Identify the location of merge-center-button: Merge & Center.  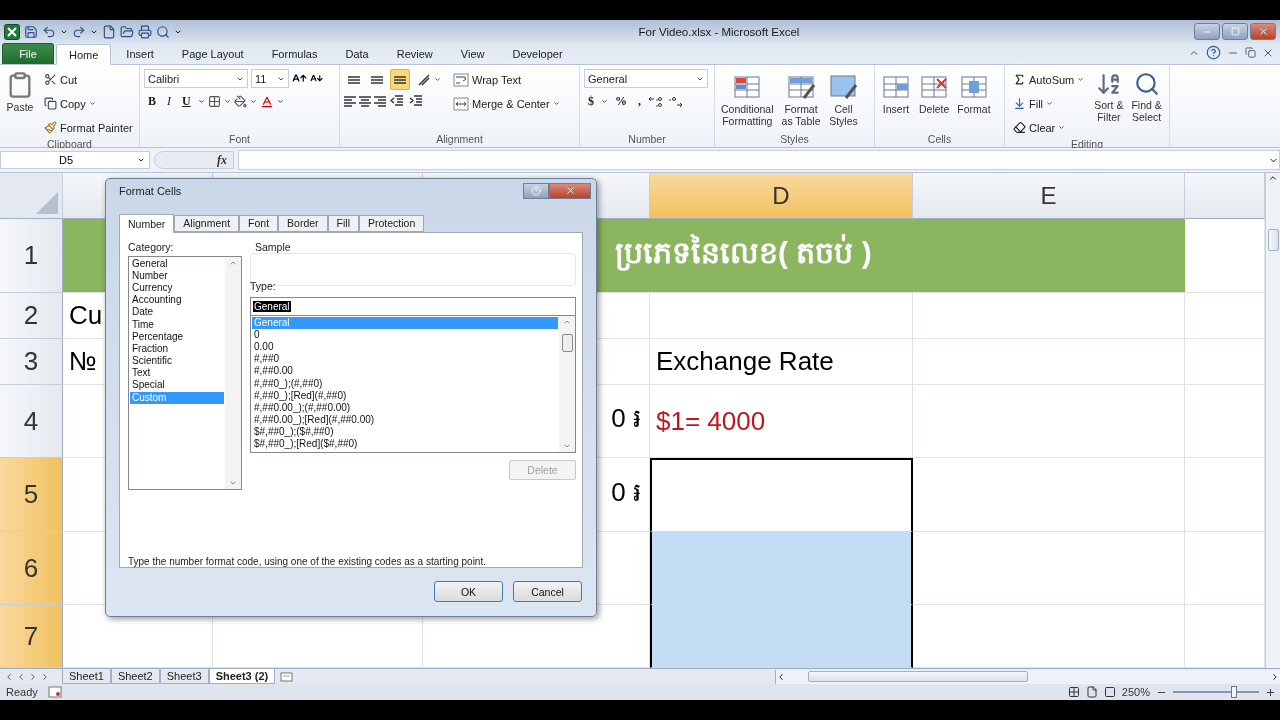
(506, 103).